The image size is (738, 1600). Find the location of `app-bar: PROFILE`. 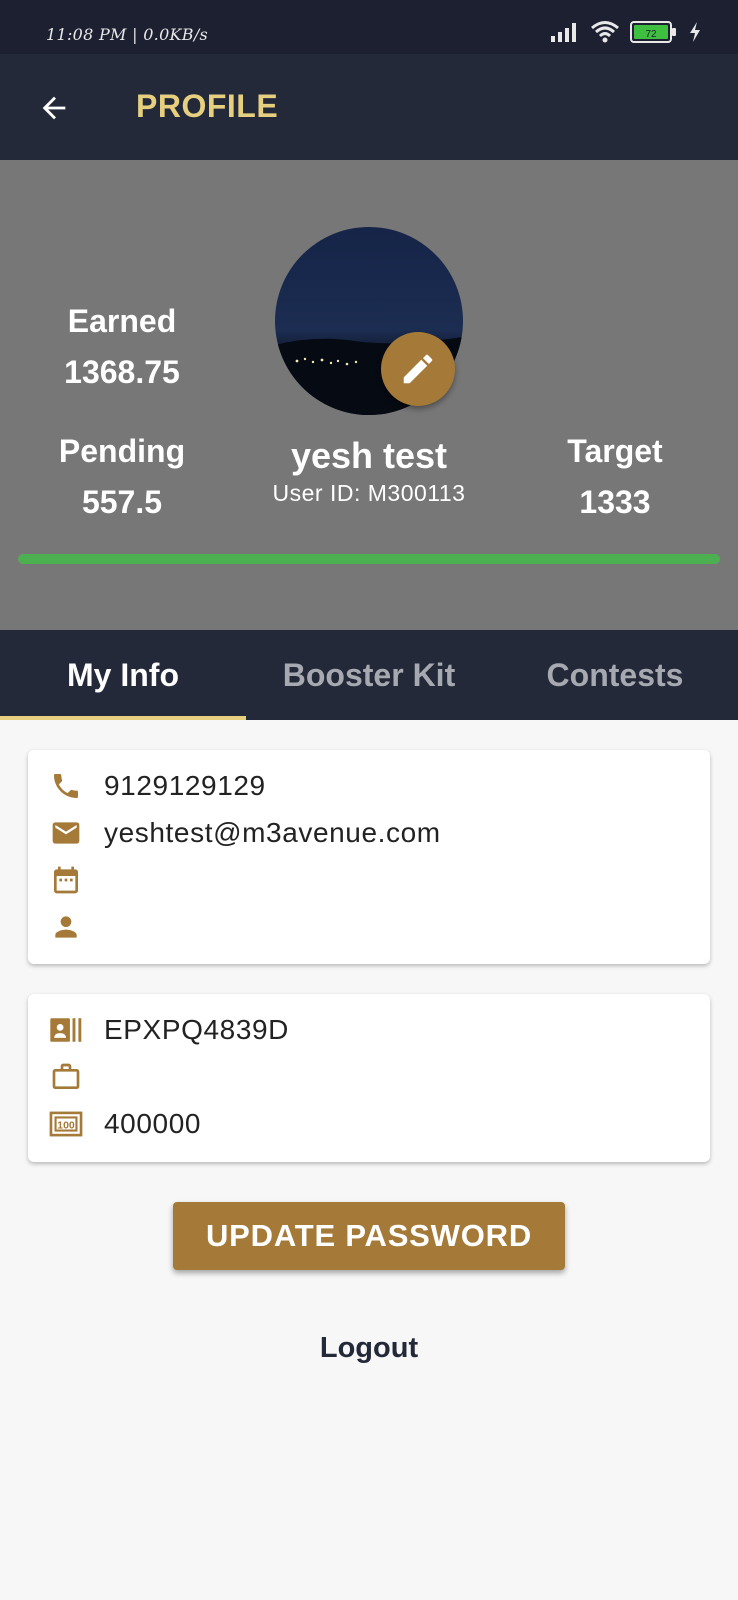

app-bar: PROFILE is located at coordinates (369, 107).